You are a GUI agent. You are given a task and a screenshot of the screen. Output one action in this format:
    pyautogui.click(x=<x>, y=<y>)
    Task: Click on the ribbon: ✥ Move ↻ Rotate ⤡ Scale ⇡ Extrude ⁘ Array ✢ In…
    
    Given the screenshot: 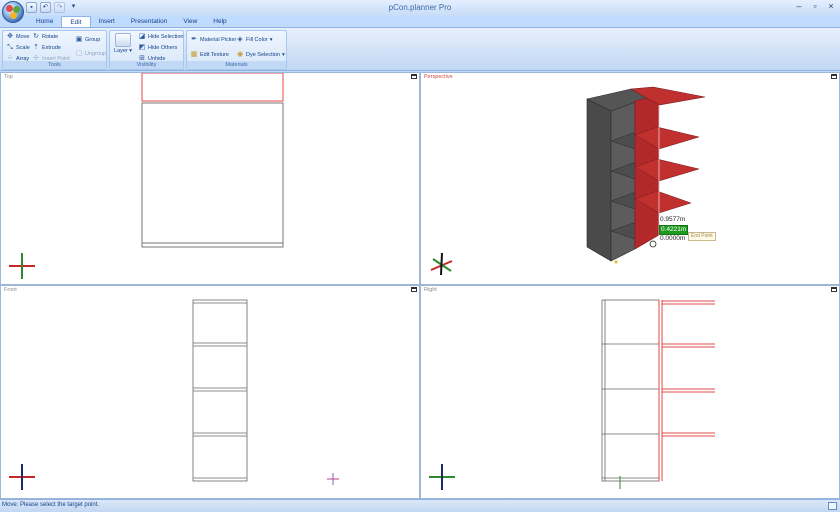 What is the action you would take?
    pyautogui.click(x=420, y=49)
    